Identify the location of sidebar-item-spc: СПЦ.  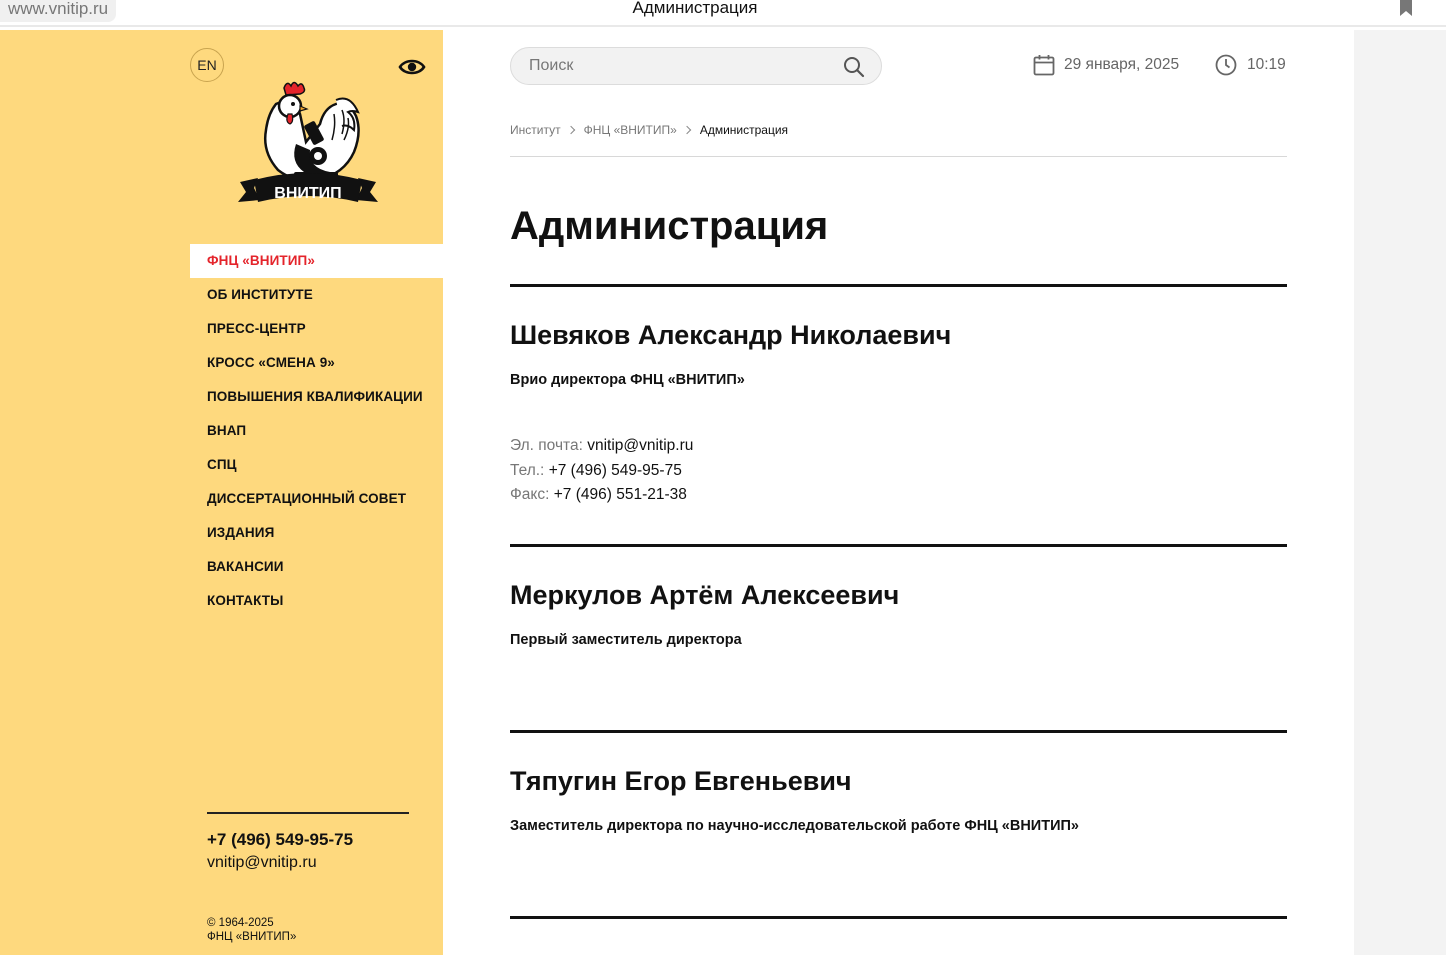
(316, 465).